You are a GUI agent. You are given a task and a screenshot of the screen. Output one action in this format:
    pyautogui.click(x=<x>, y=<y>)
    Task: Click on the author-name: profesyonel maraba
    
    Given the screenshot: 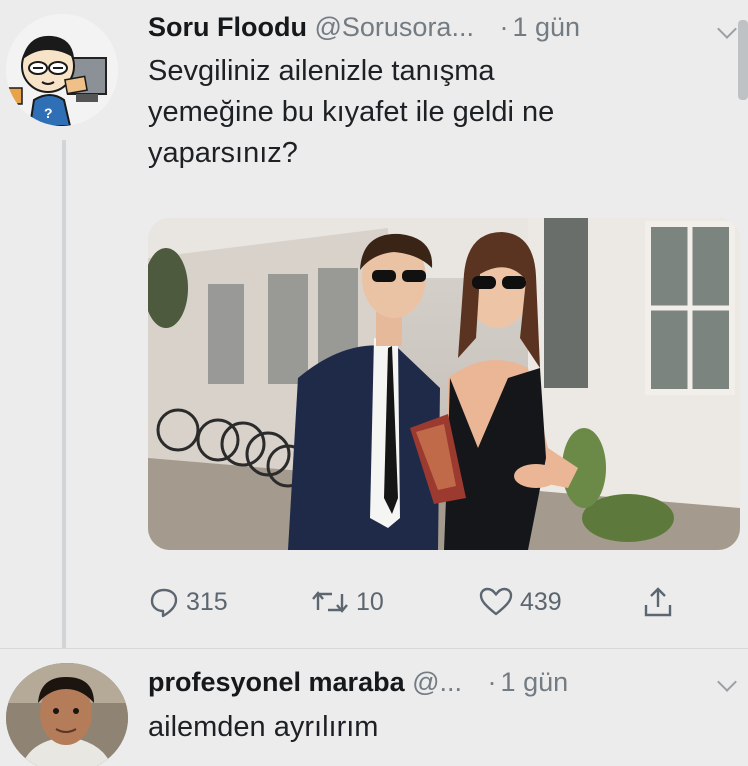 What is the action you would take?
    pyautogui.click(x=276, y=682)
    